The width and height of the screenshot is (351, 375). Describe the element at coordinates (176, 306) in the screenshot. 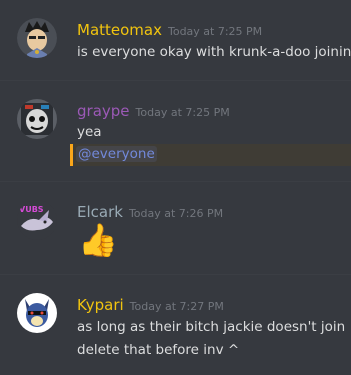

I see `timestamp: Today at 7:27 PM` at that location.